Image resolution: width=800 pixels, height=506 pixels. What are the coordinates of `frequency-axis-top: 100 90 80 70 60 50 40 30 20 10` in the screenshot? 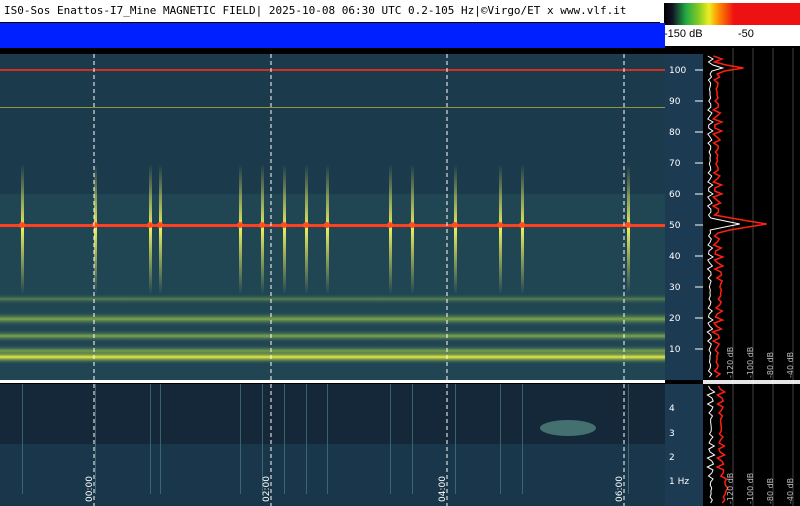 It's located at (684, 217).